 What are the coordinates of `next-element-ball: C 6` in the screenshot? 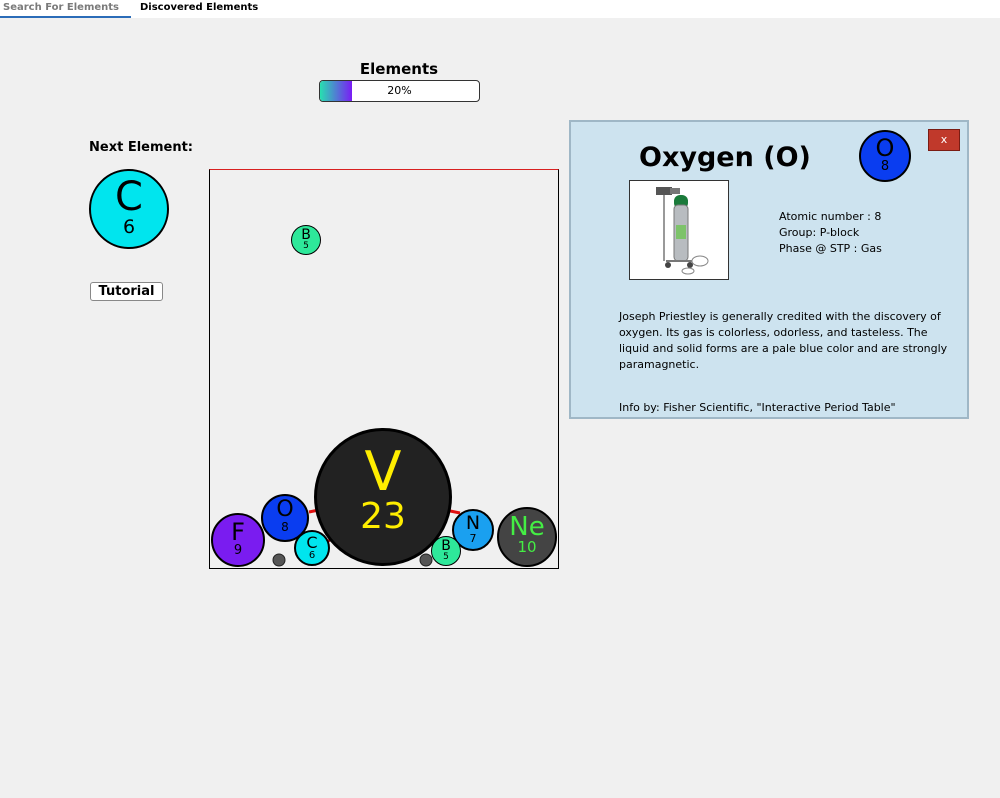 It's located at (129, 209).